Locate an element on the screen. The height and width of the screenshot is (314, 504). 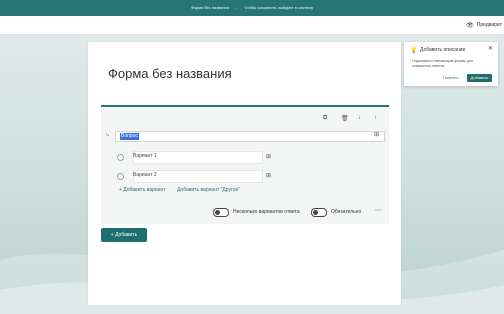
add-question-button: + Добавить is located at coordinates (124, 235).